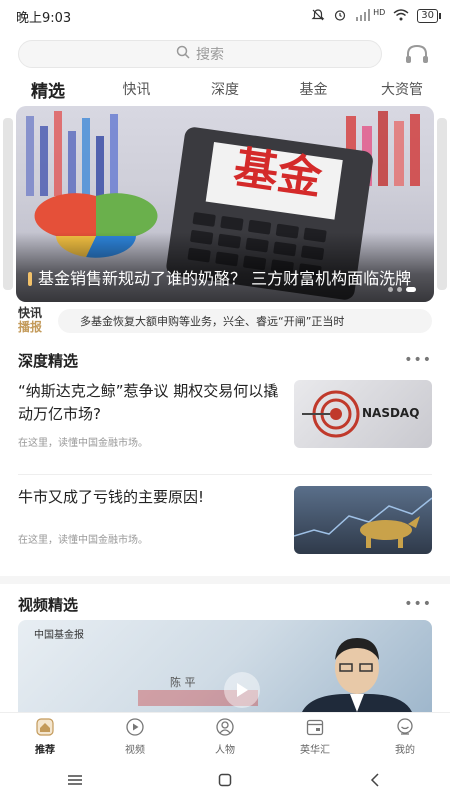  Describe the element at coordinates (111, 497) in the screenshot. I see `article-title: 牛市又成了亏钱的主要原因!` at that location.